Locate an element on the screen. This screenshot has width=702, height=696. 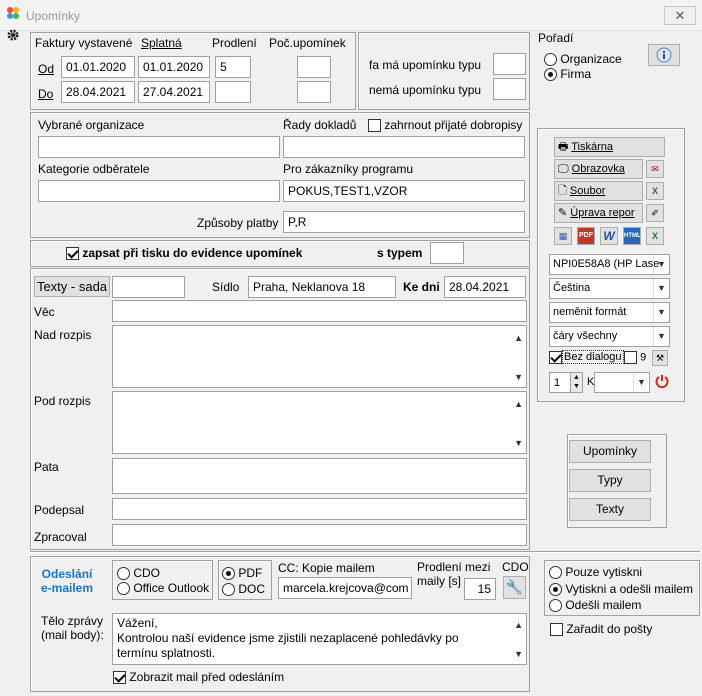
settings-tool-icon: ⚒ is located at coordinates (660, 358).